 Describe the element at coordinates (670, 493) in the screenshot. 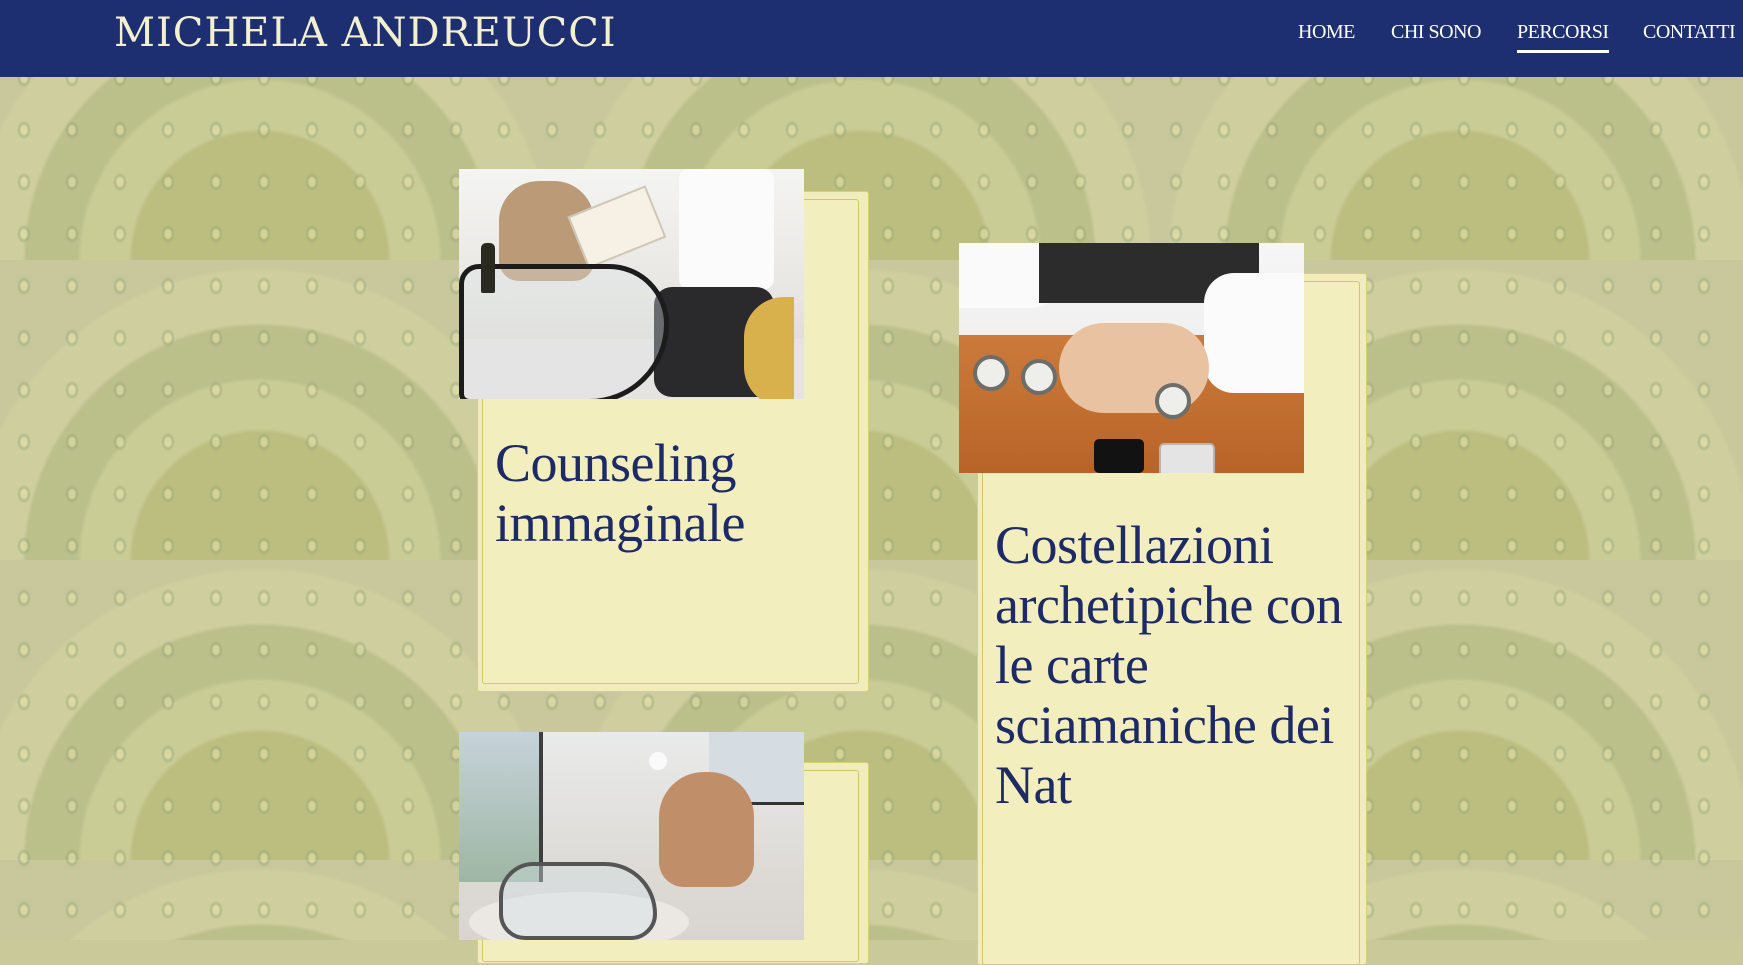

I see `card-title: Counseling immaginale` at that location.